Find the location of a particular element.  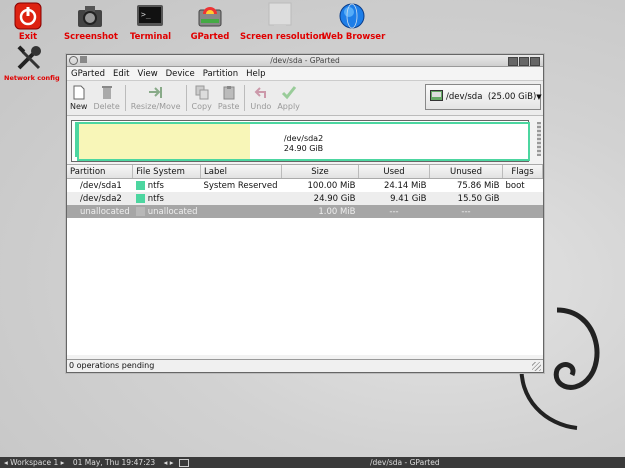

screen-resolution-desktop-icon: Screen resolution is located at coordinates (282, 22).